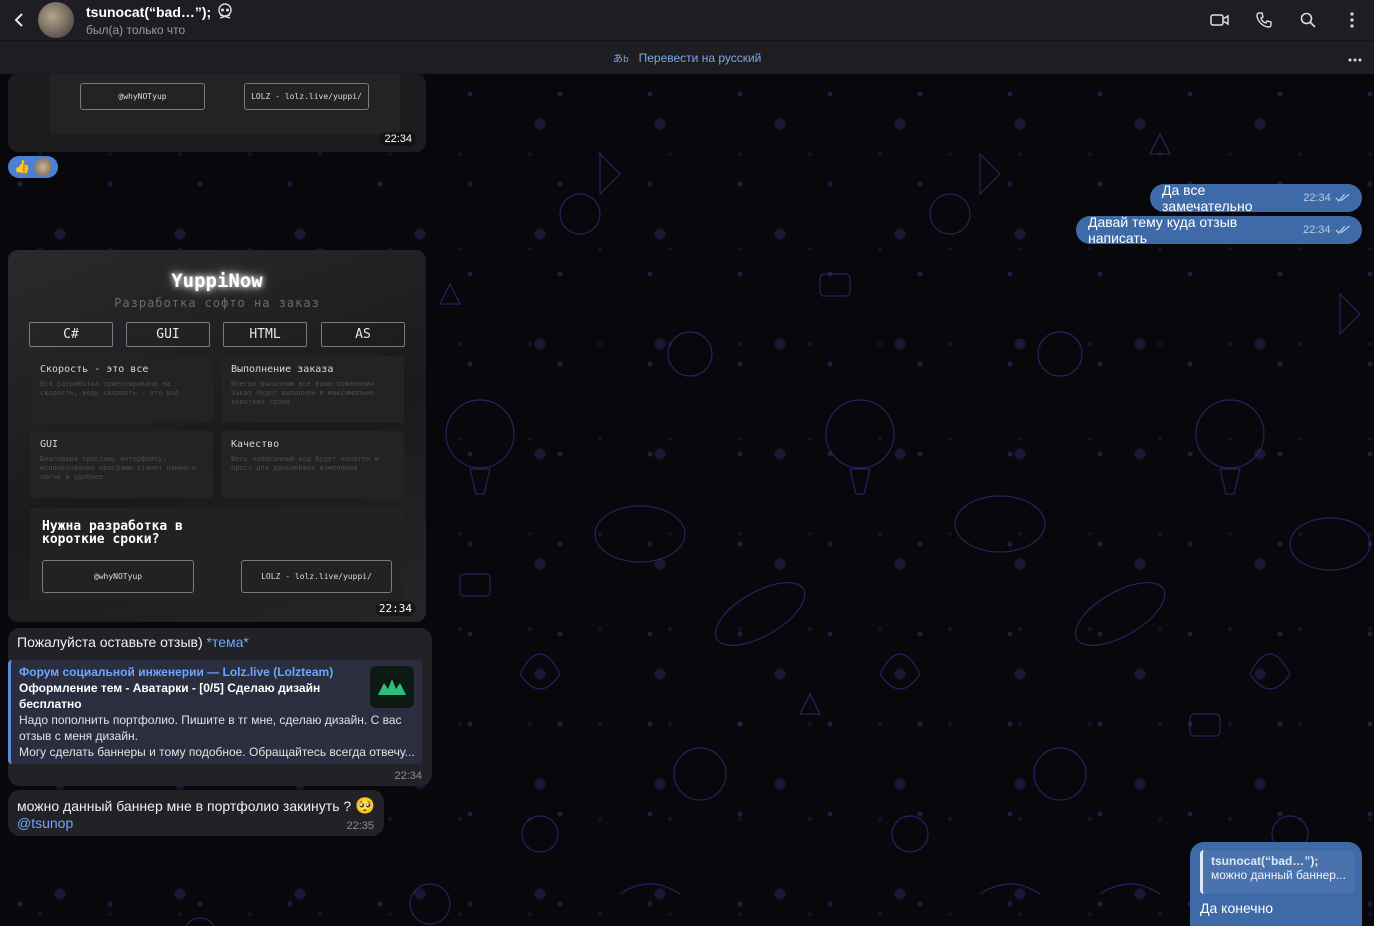 This screenshot has height=926, width=1374. What do you see at coordinates (255, 444) in the screenshot?
I see `card-title: Качество` at bounding box center [255, 444].